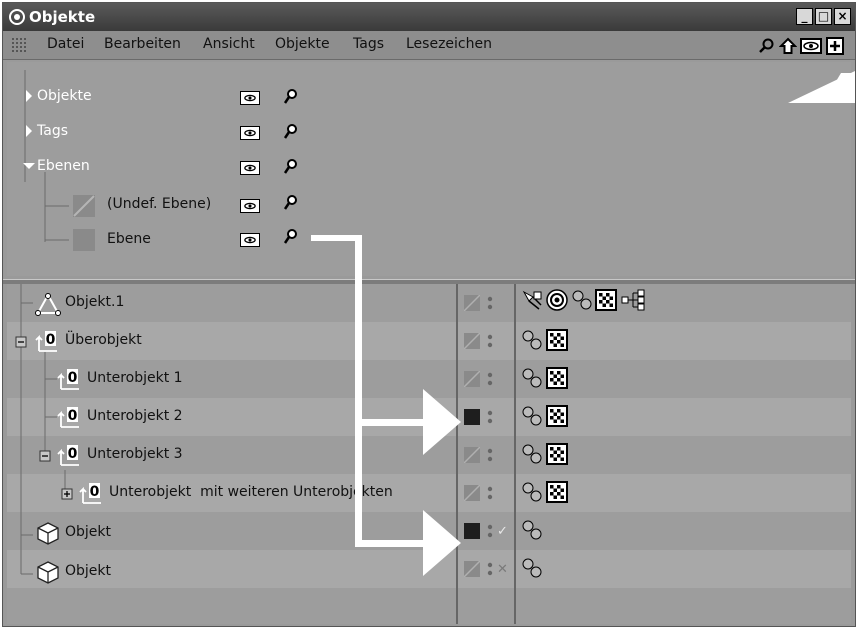 Image resolution: width=858 pixels, height=629 pixels. Describe the element at coordinates (52, 131) in the screenshot. I see `layer-category-tags: Tags` at that location.